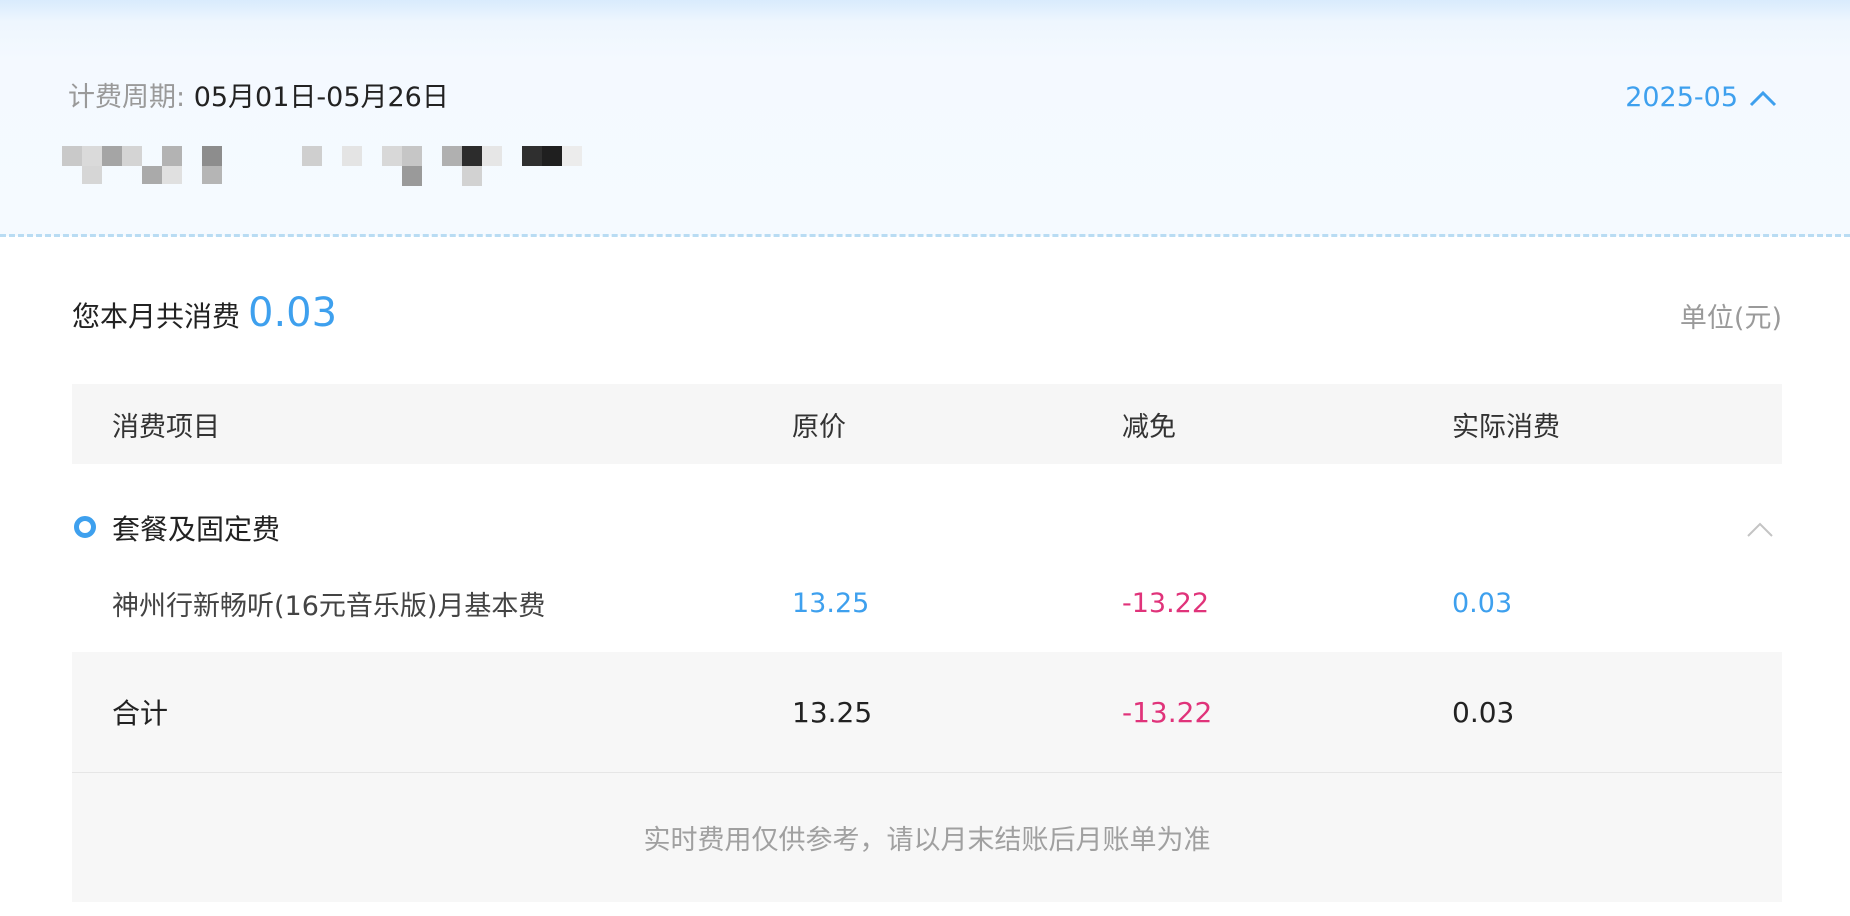 The image size is (1850, 916). What do you see at coordinates (1681, 97) in the screenshot?
I see `month-selector-label: 2025-05` at bounding box center [1681, 97].